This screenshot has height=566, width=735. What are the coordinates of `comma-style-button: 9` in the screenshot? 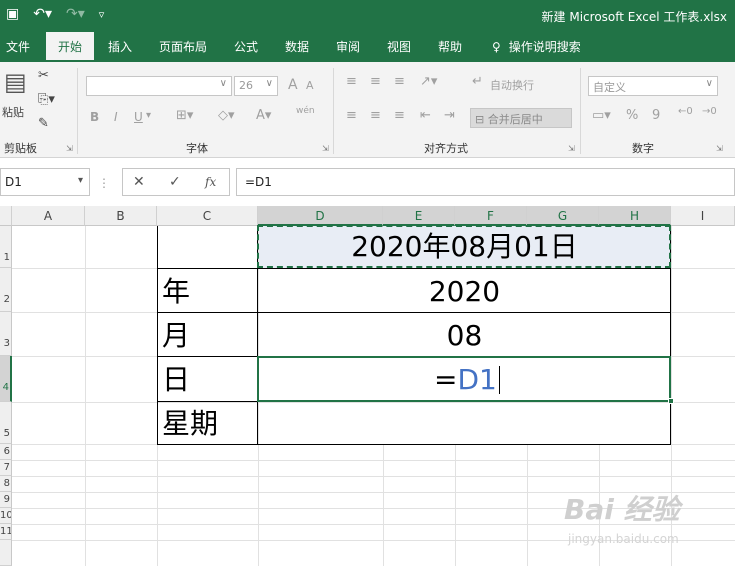 It's located at (656, 115).